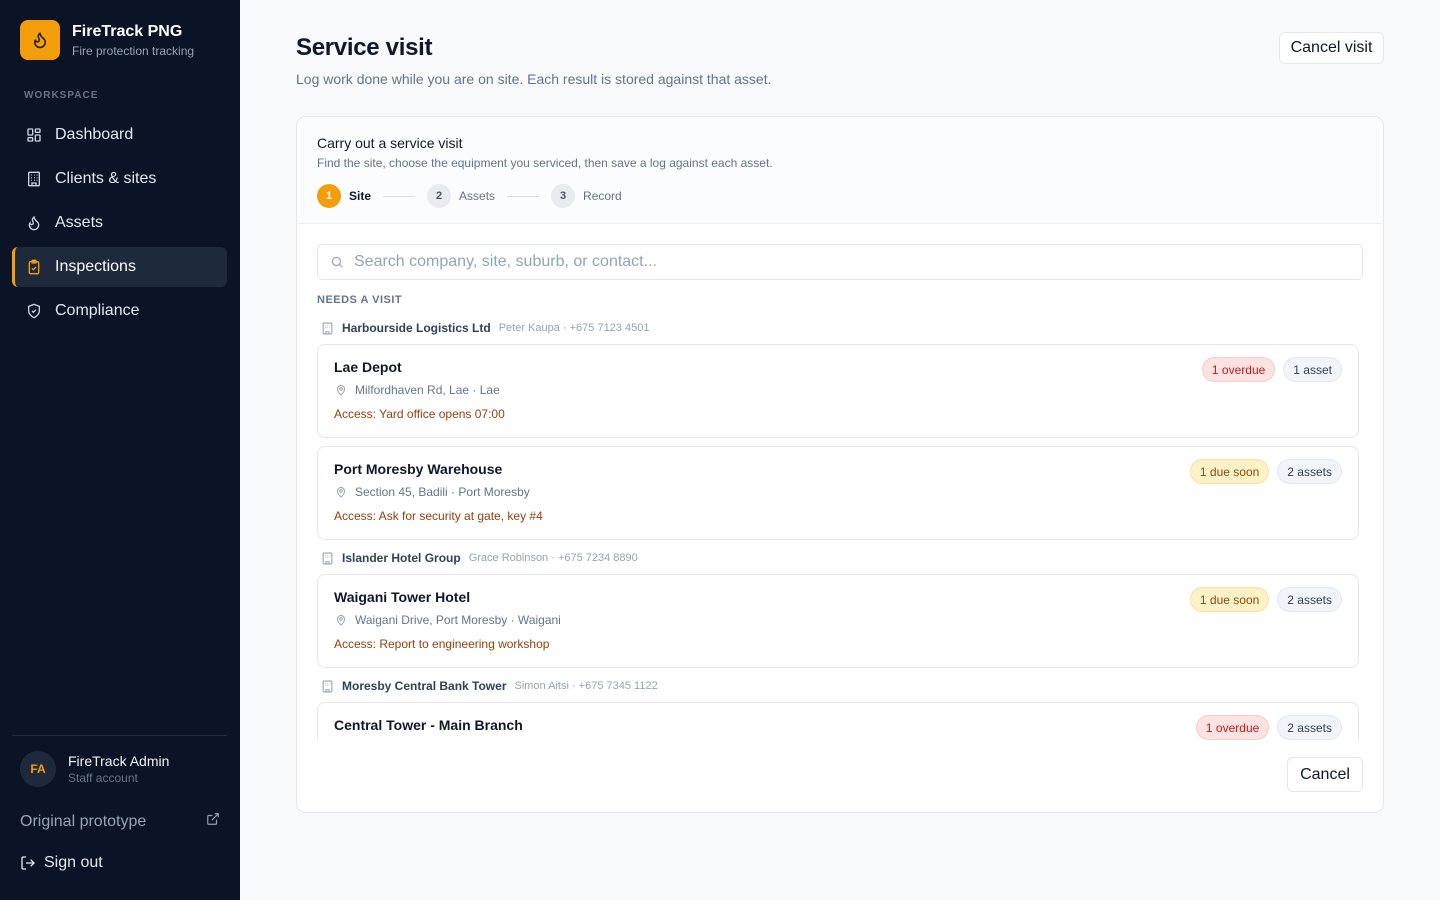 The width and height of the screenshot is (1440, 900). I want to click on site-address: Section 45, Badili · Port Moresby, so click(432, 492).